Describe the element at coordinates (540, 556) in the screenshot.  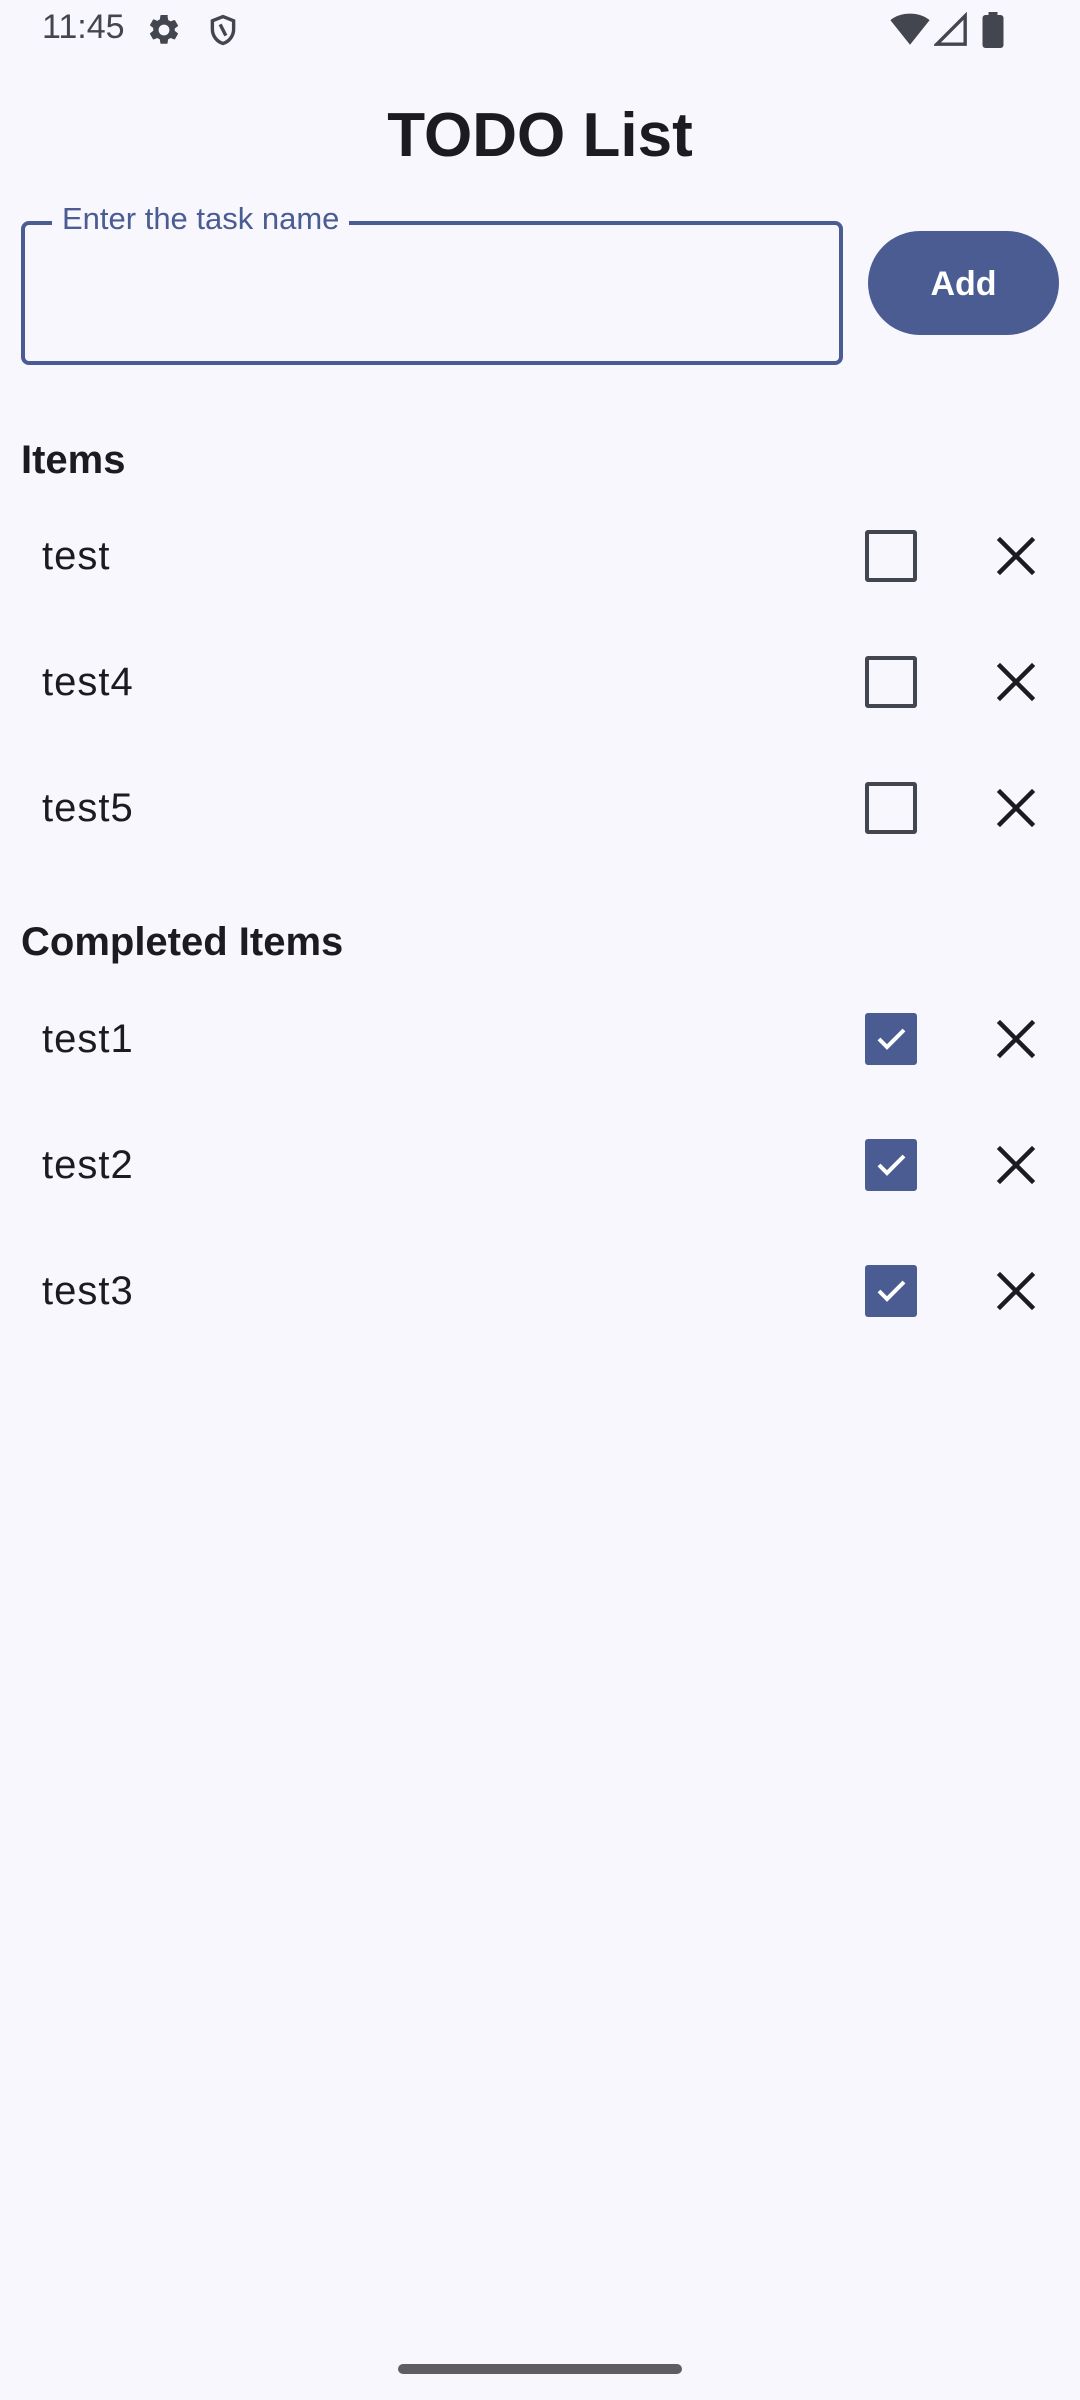
I see `list-item: test` at that location.